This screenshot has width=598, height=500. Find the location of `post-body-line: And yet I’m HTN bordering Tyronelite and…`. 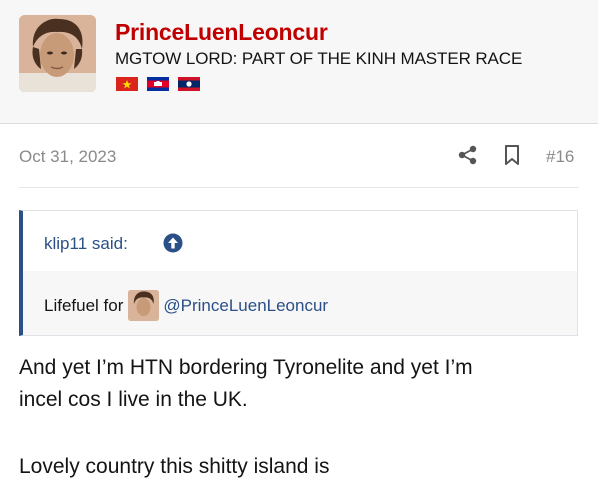

post-body-line: And yet I’m HTN bordering Tyronelite and… is located at coordinates (246, 367).